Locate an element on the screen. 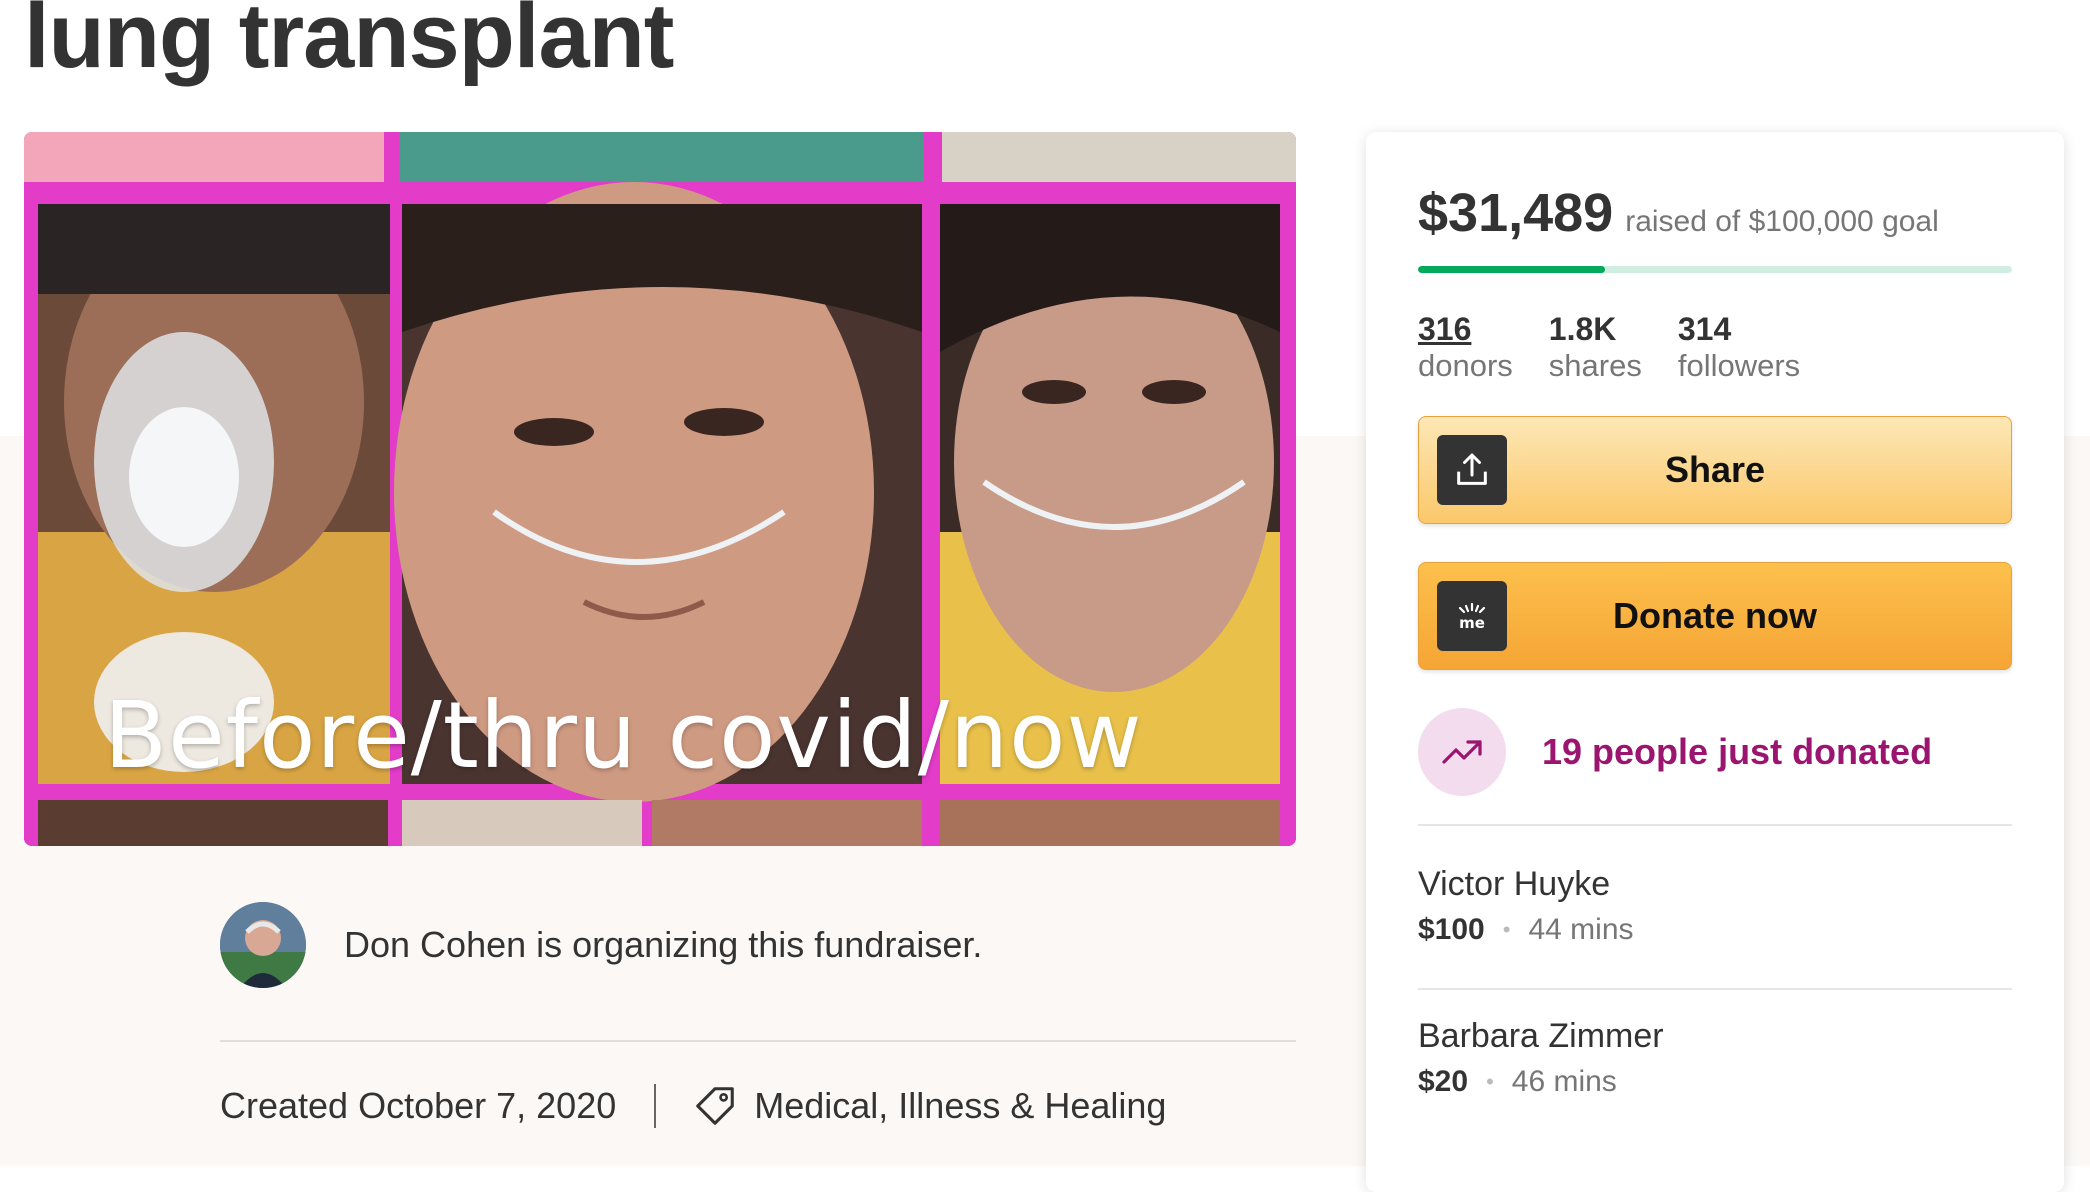  donate-now-button: me Donate now is located at coordinates (1715, 616).